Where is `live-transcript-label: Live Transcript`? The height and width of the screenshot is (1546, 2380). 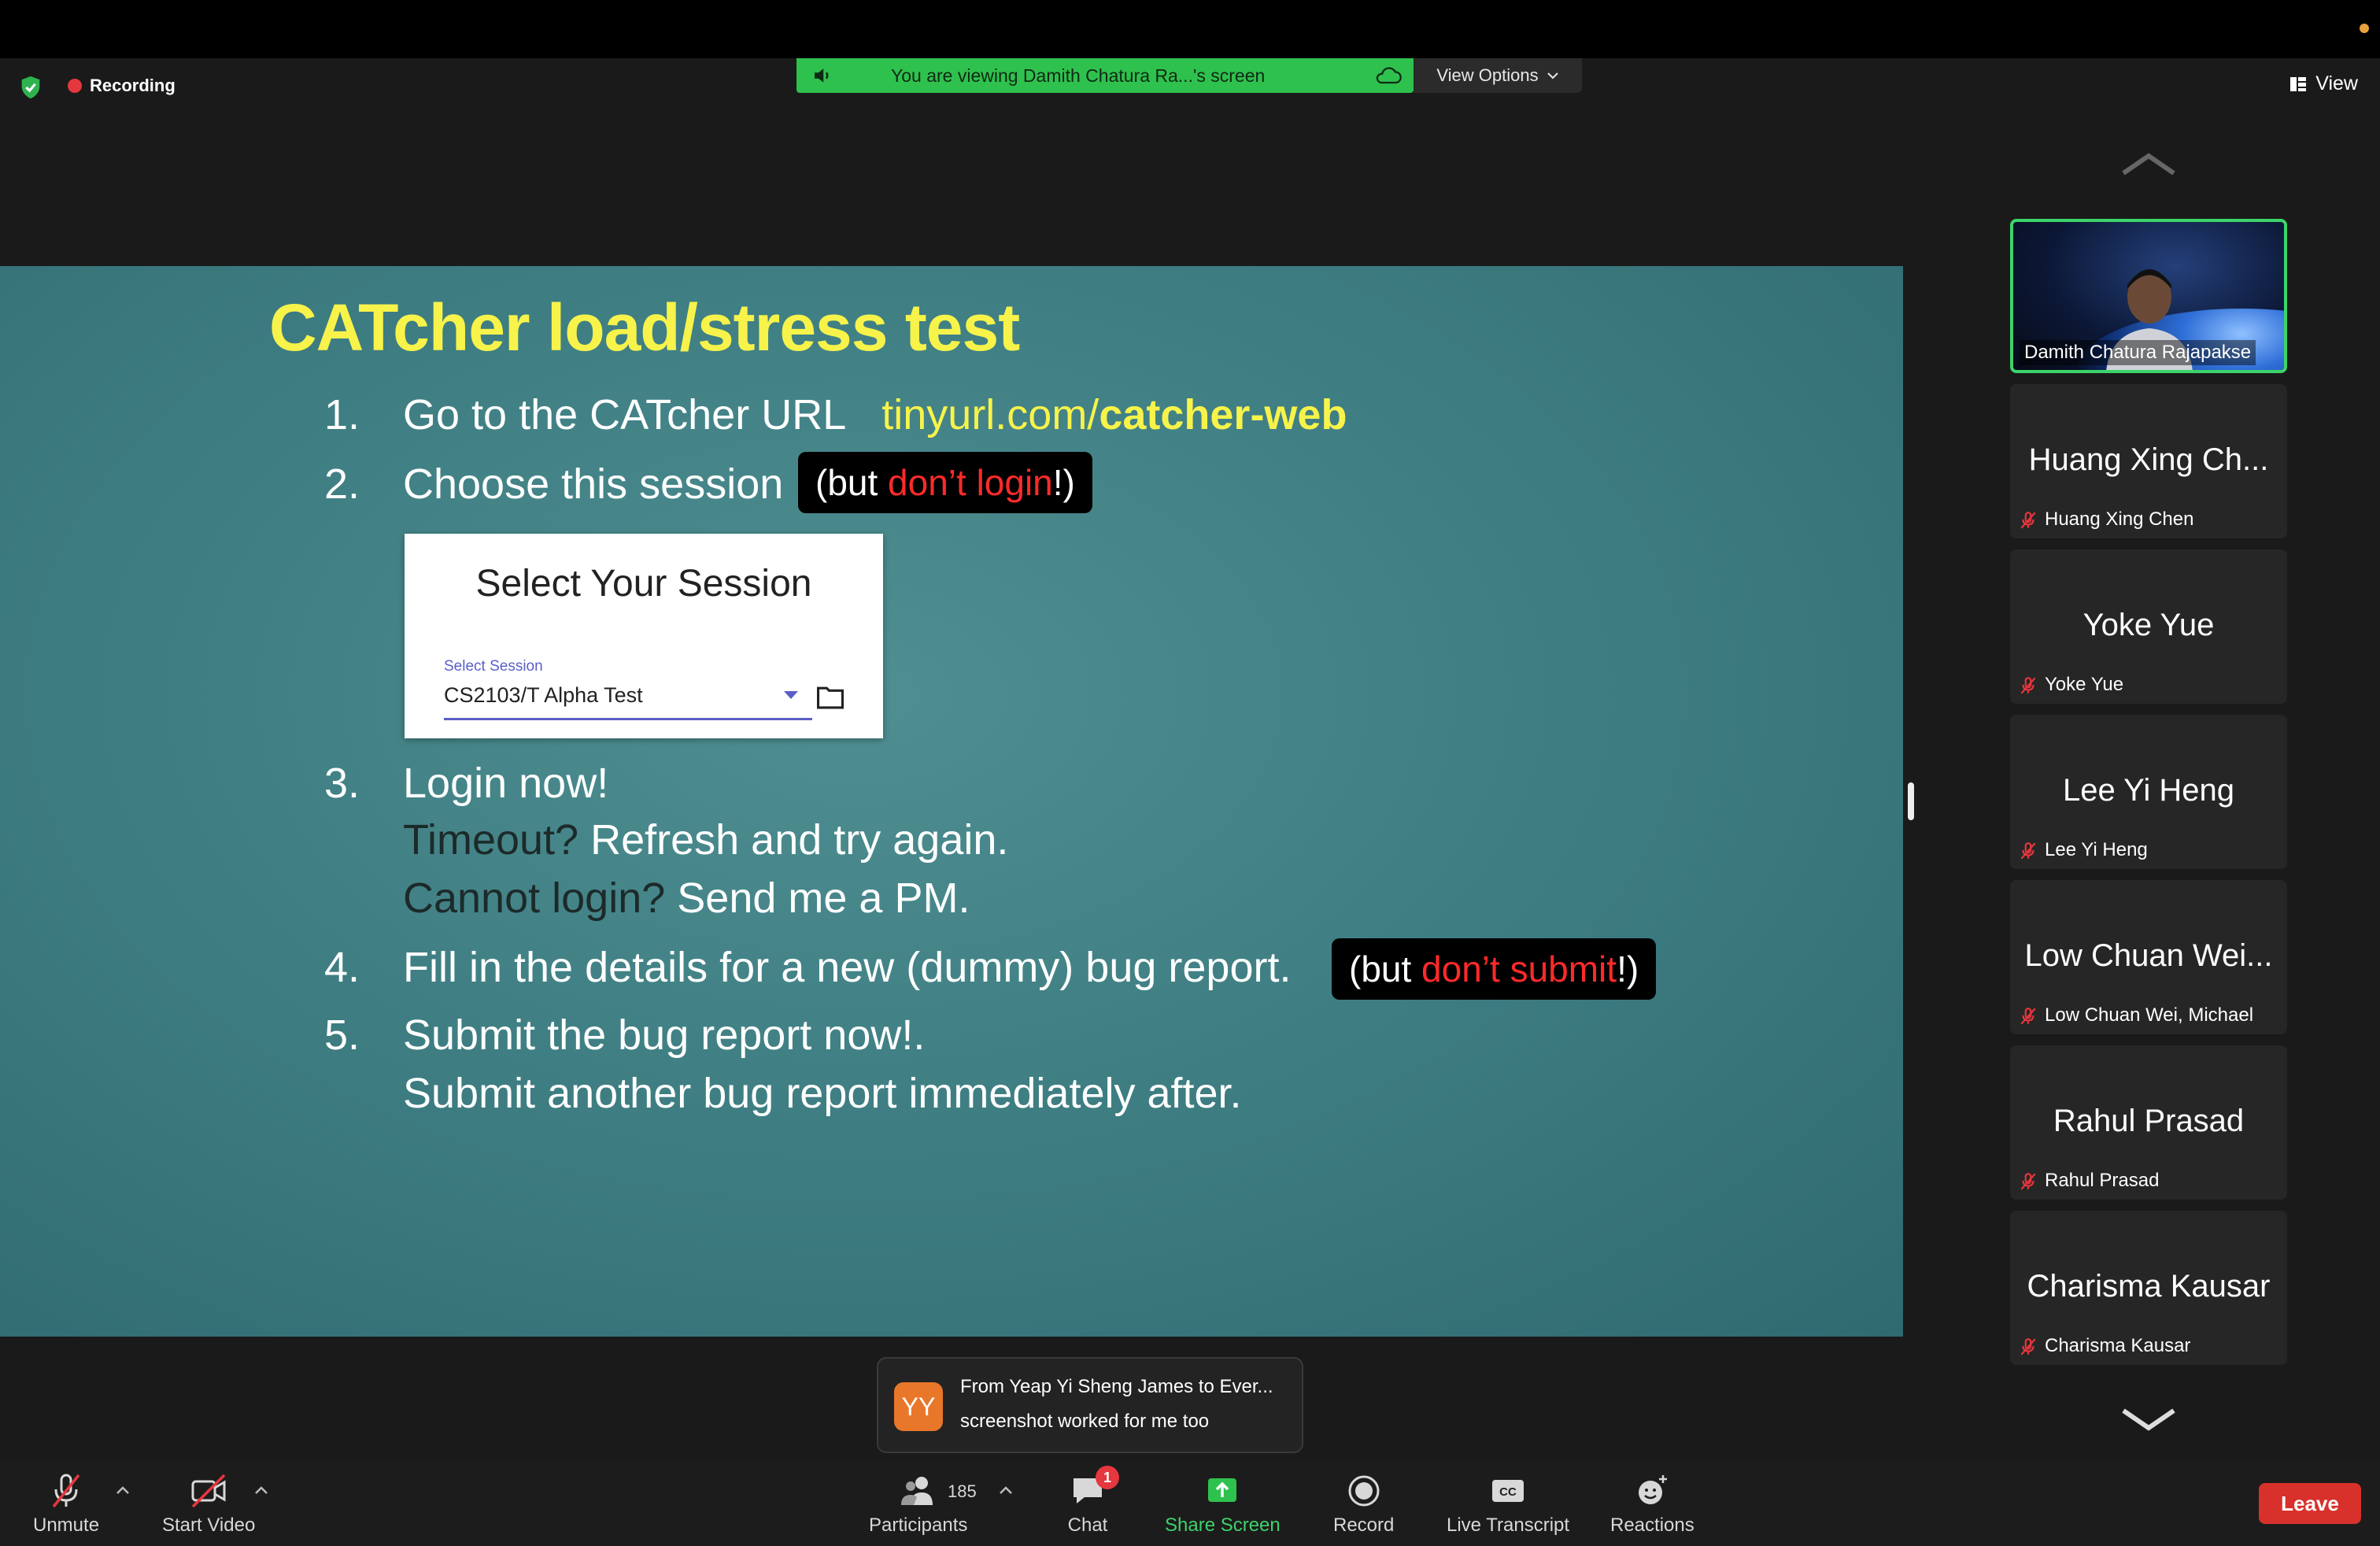
live-transcript-label: Live Transcript is located at coordinates (1508, 1525).